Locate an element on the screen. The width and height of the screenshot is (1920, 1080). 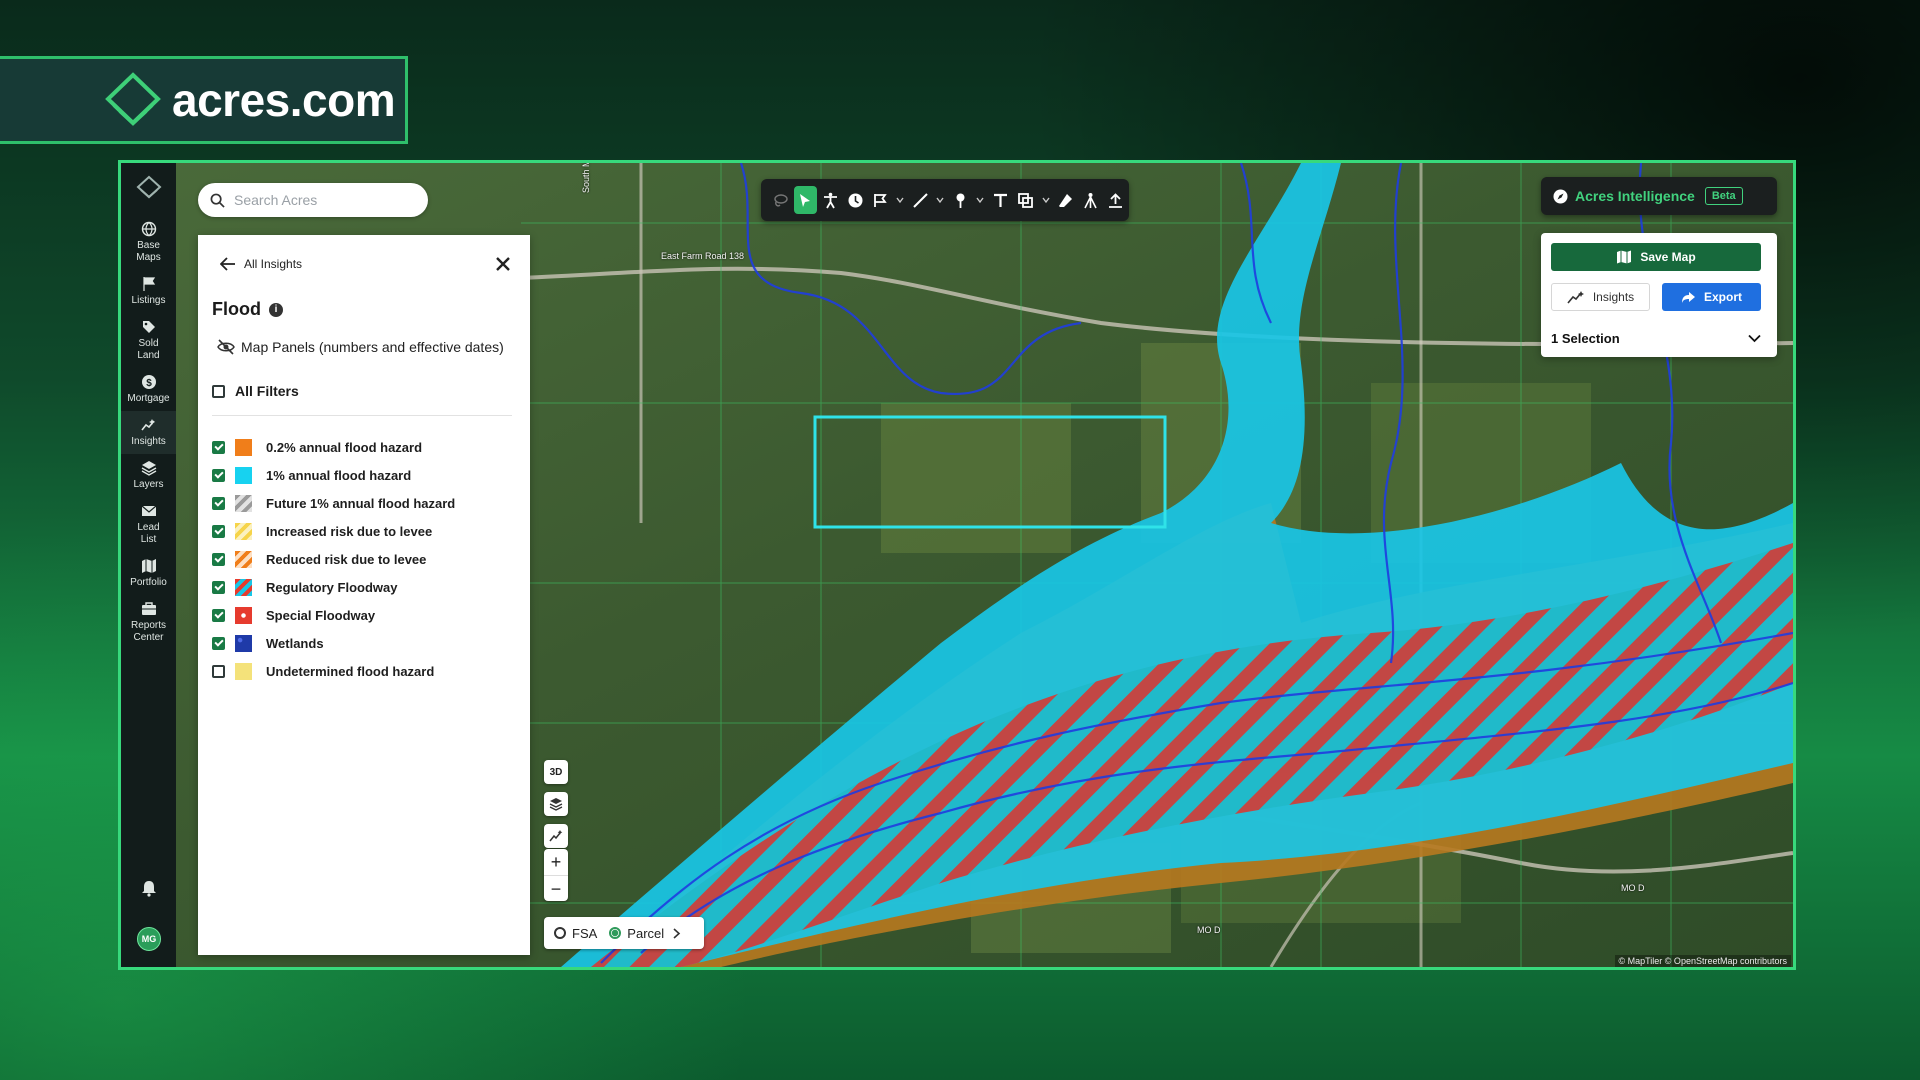
sidebar-item-label: Mortgage is located at coordinates (148, 398).